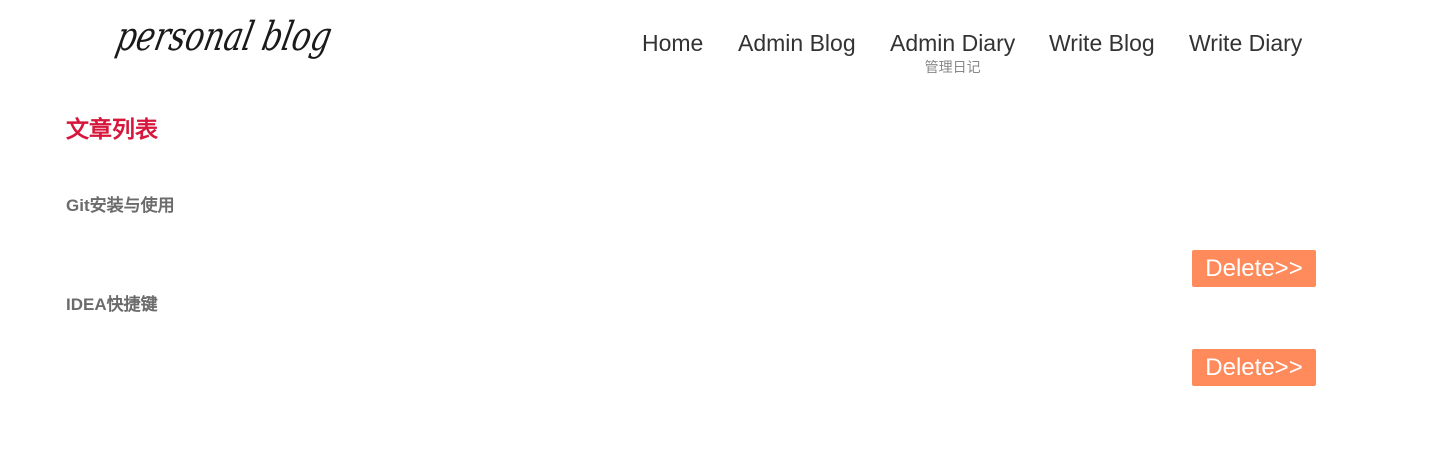 Image resolution: width=1455 pixels, height=463 pixels. I want to click on nav-home: Home, so click(672, 43).